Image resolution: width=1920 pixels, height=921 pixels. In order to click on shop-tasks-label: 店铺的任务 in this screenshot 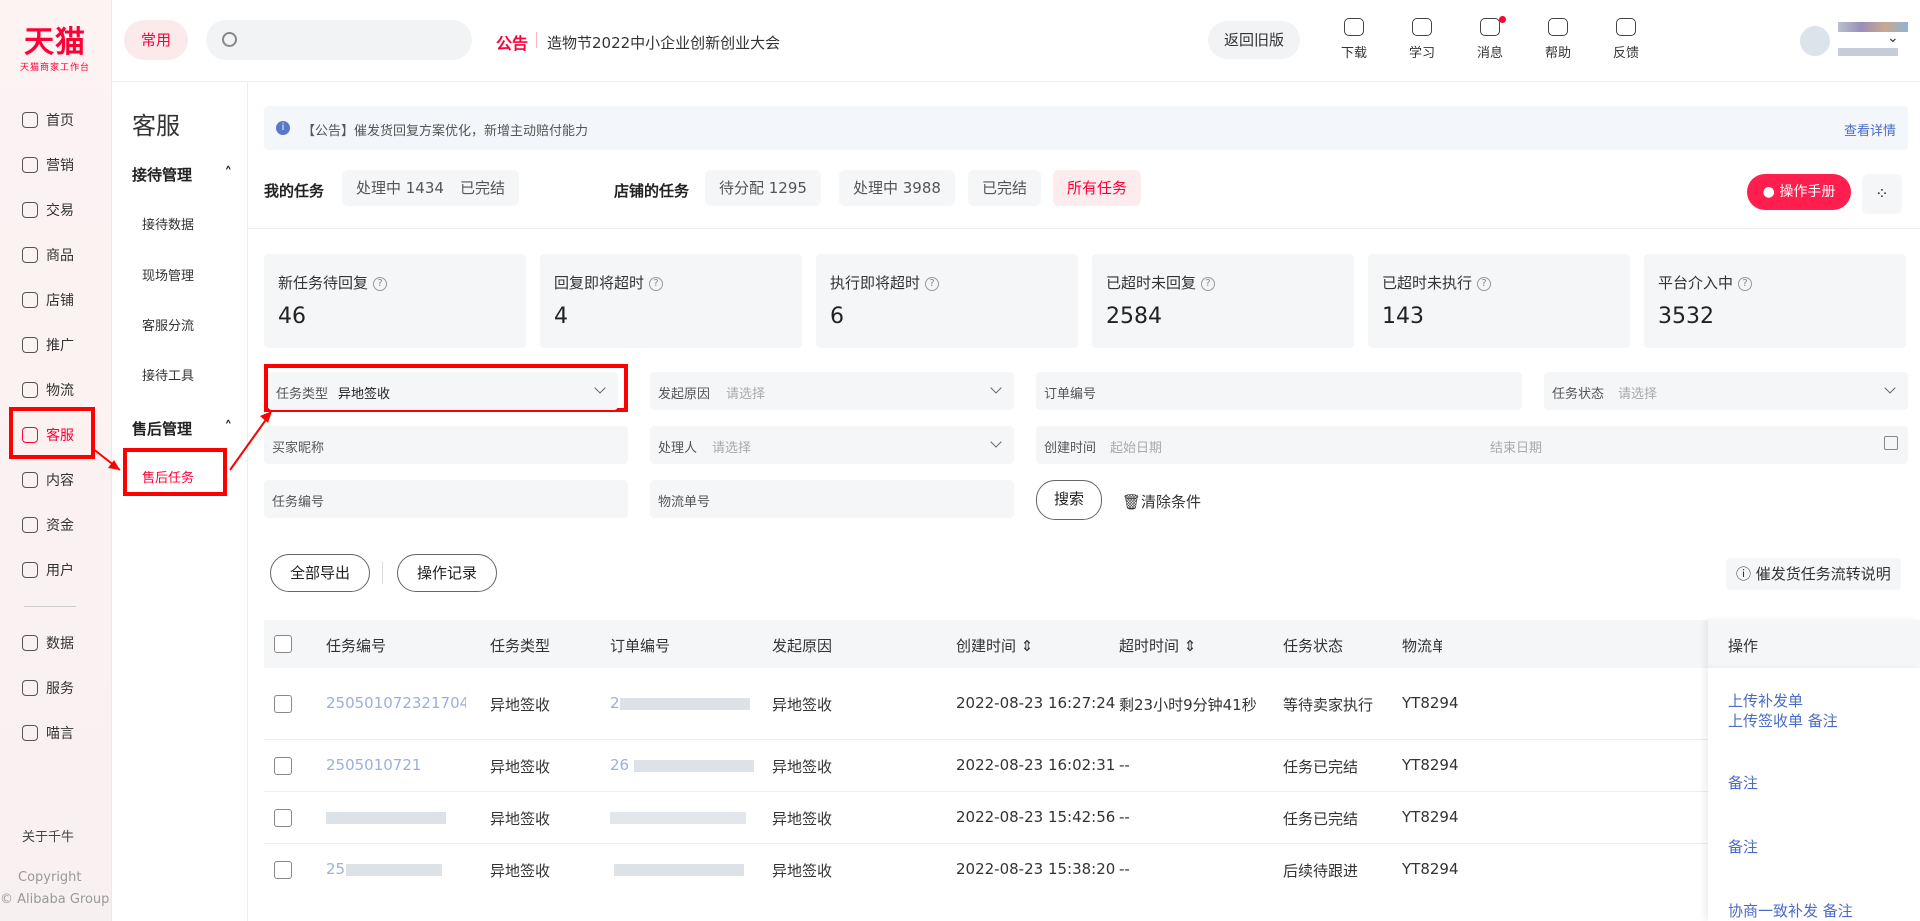, I will do `click(652, 191)`.